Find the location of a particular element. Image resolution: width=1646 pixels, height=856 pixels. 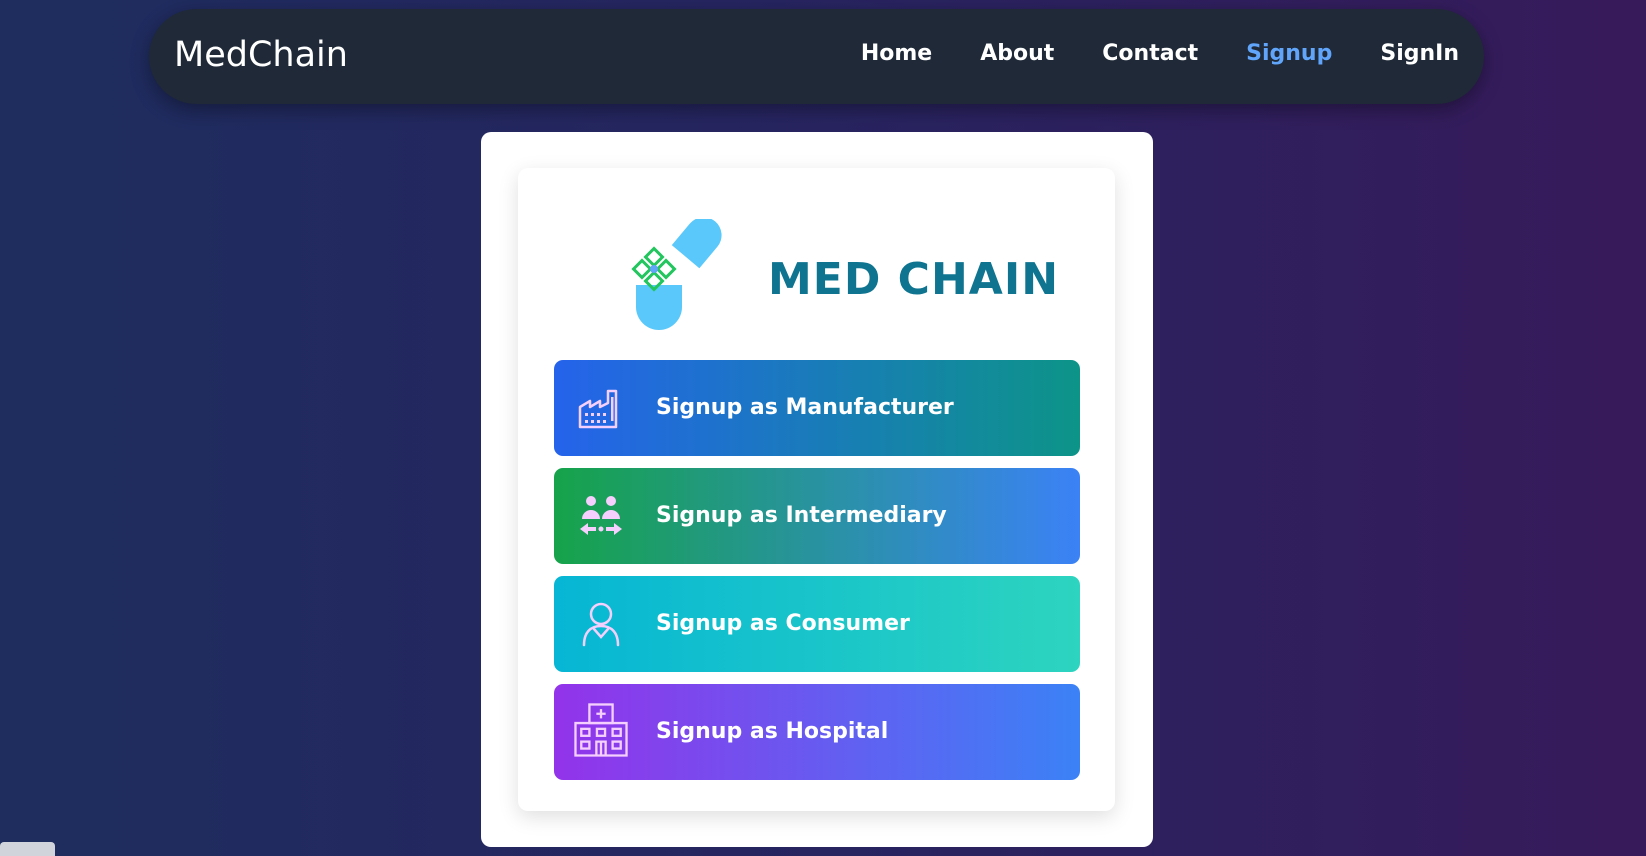

corner-tab is located at coordinates (27, 849).